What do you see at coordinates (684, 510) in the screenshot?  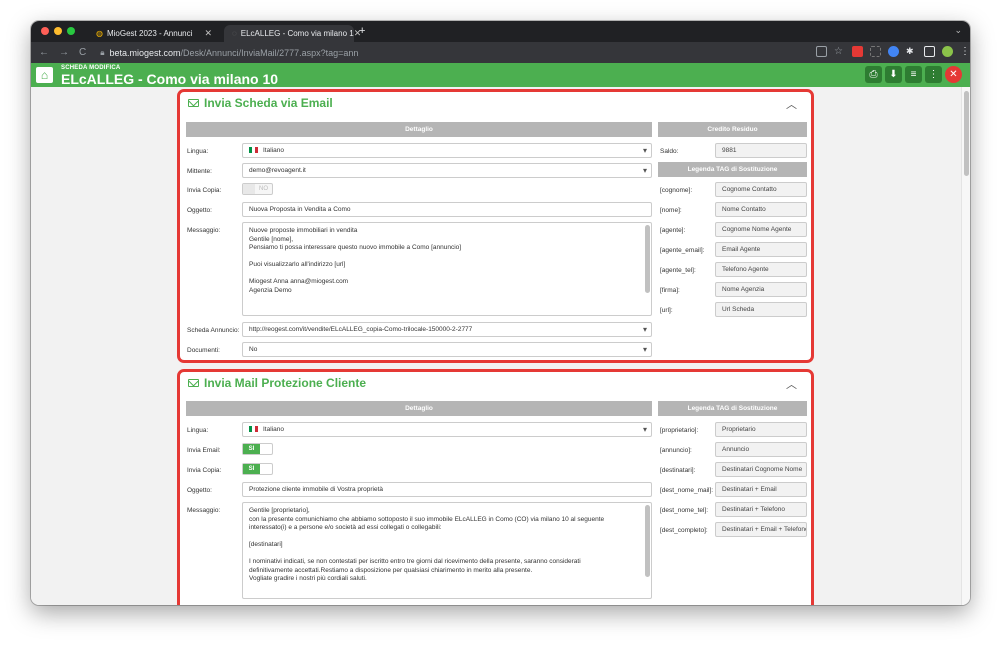 I see `tag-name: [dest_nome_tel]:` at bounding box center [684, 510].